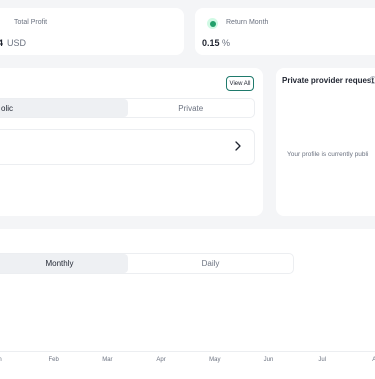 Image resolution: width=375 pixels, height=379 pixels. What do you see at coordinates (17, 43) in the screenshot?
I see `total-profit-unit: USD` at bounding box center [17, 43].